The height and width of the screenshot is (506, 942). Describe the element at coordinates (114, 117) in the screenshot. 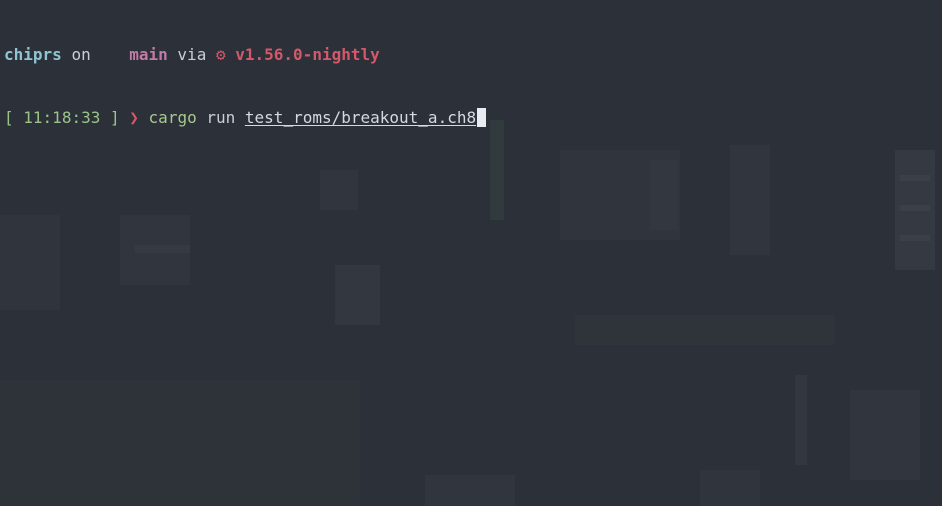

I see `time-close-bracket: ]` at that location.